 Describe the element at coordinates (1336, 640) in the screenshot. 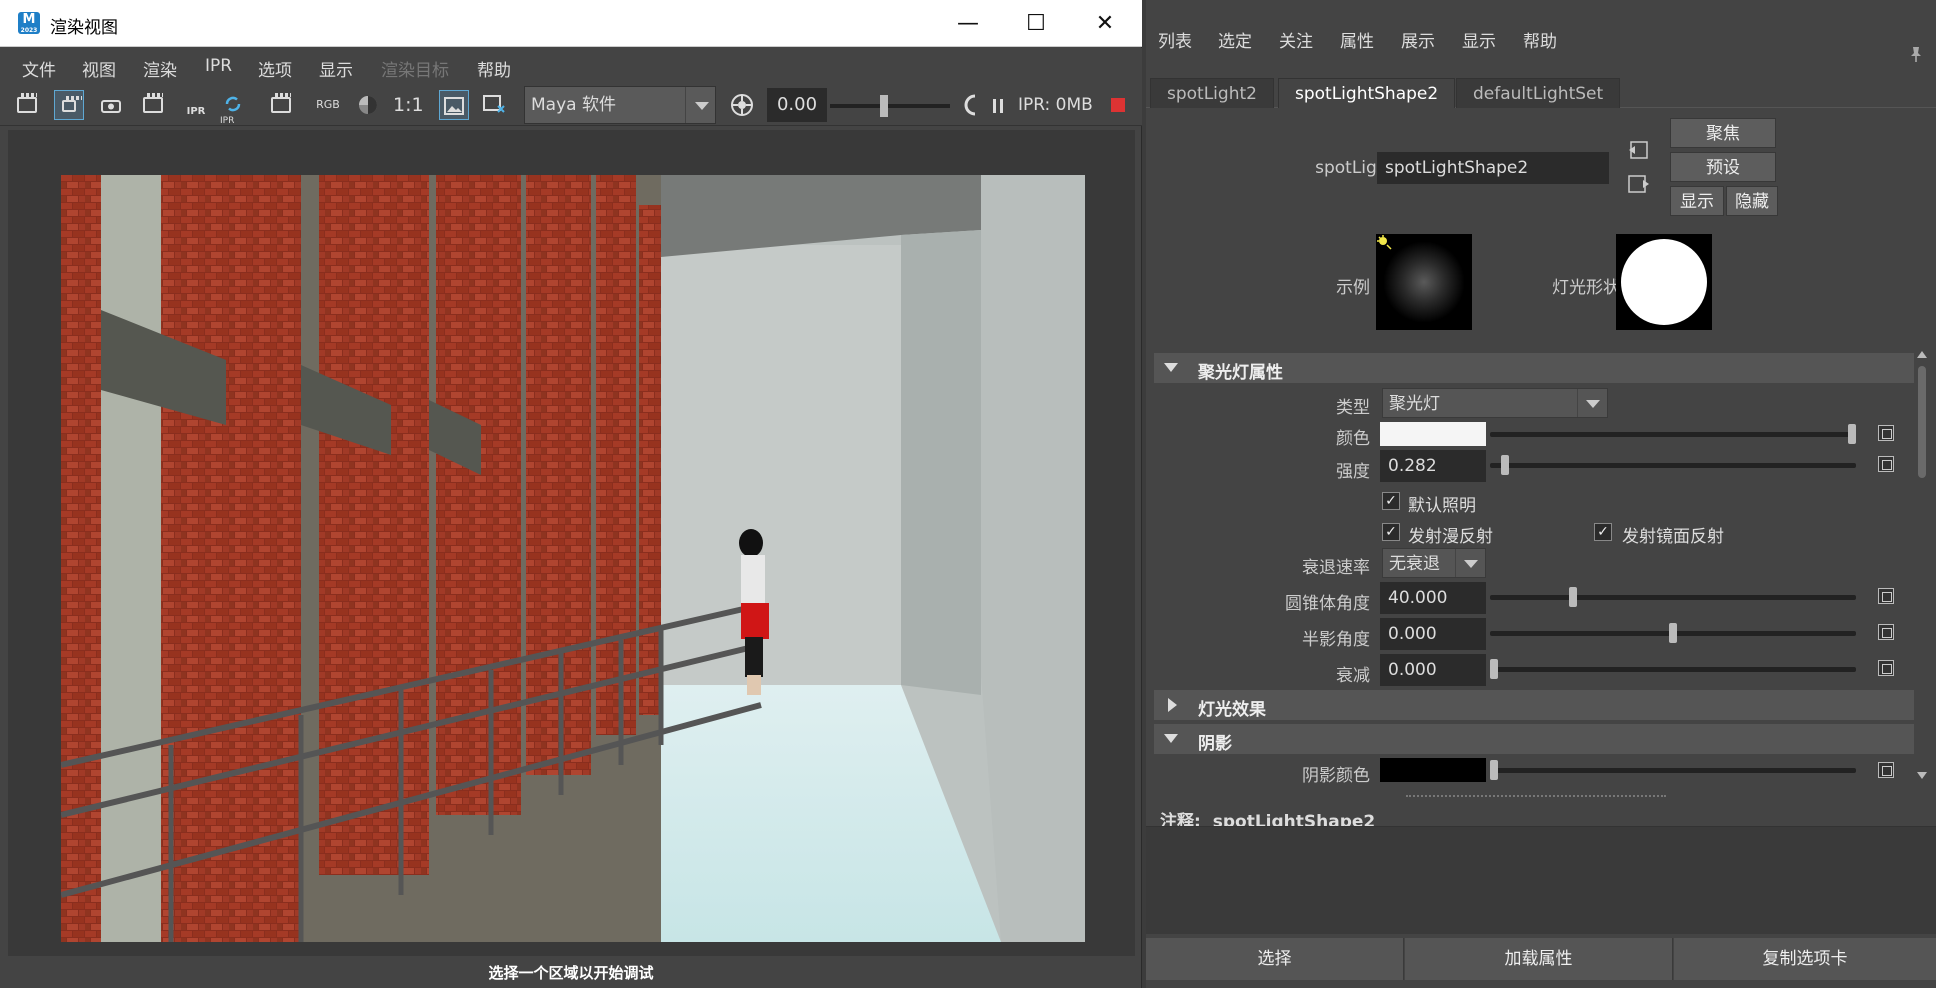

I see `penumbra-angle-label: 半影角度` at that location.